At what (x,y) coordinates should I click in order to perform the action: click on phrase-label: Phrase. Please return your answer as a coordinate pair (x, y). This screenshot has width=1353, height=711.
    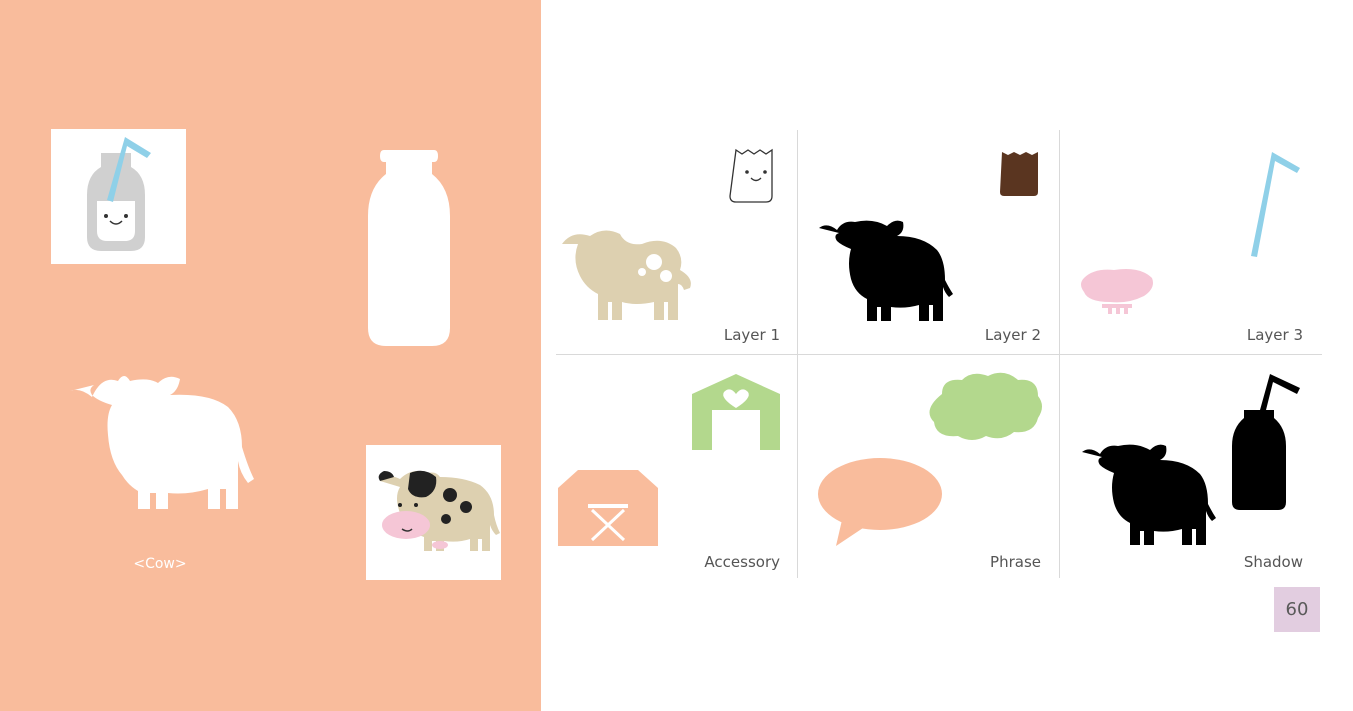
    Looking at the image, I should click on (1015, 562).